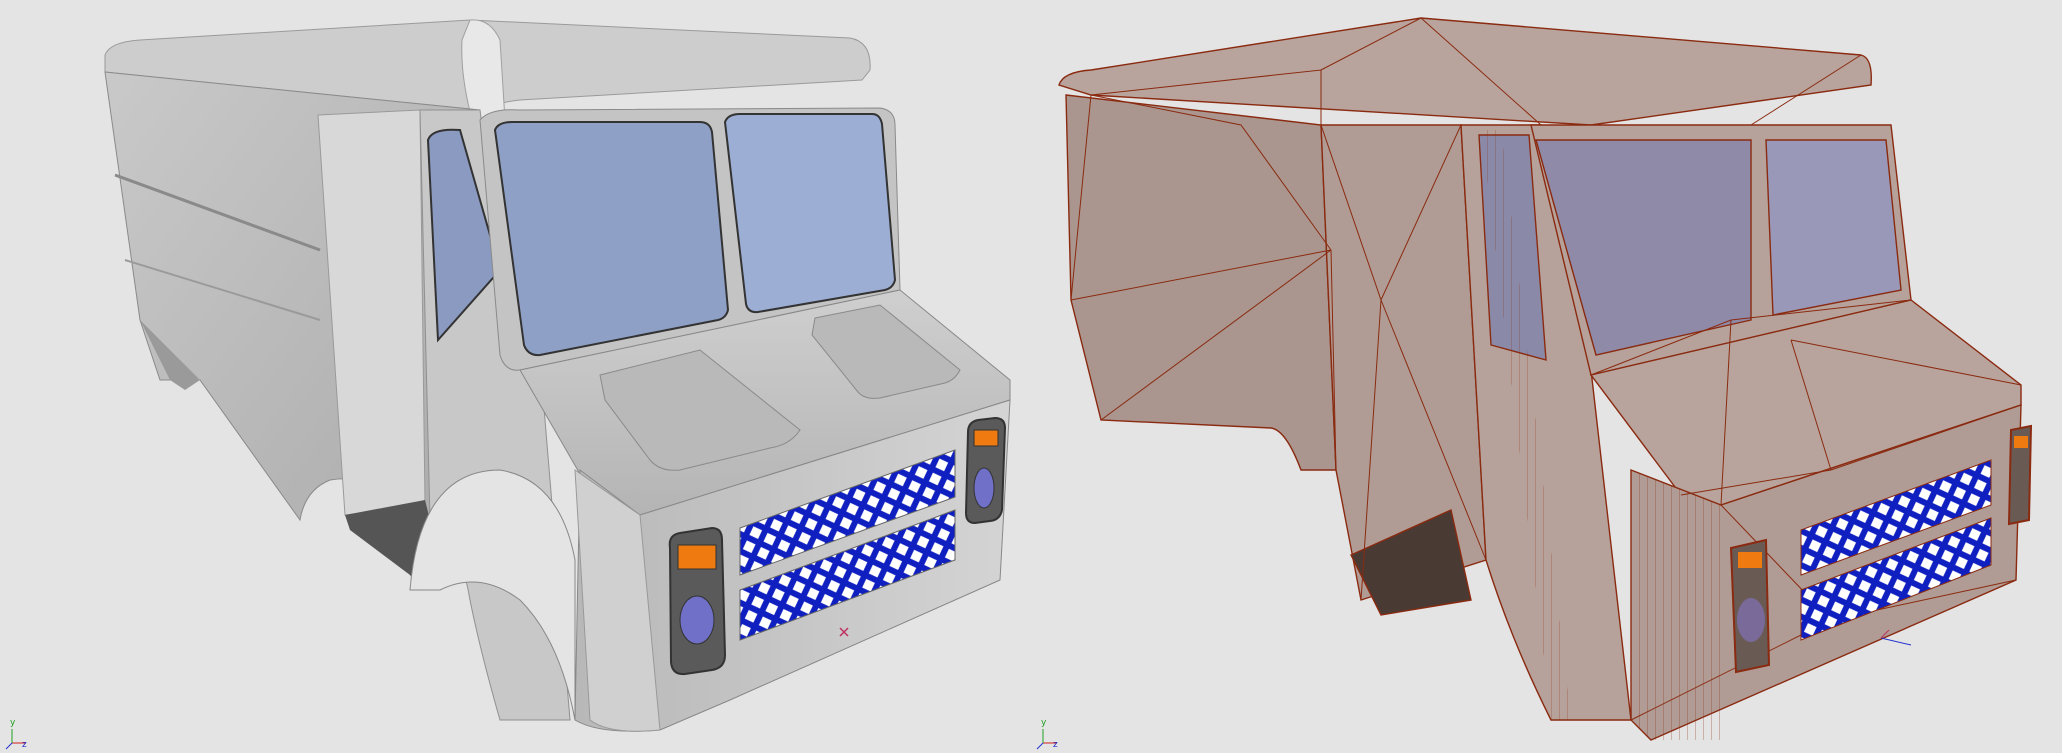  Describe the element at coordinates (611, 239) in the screenshot. I see `windshield-left-pane` at that location.